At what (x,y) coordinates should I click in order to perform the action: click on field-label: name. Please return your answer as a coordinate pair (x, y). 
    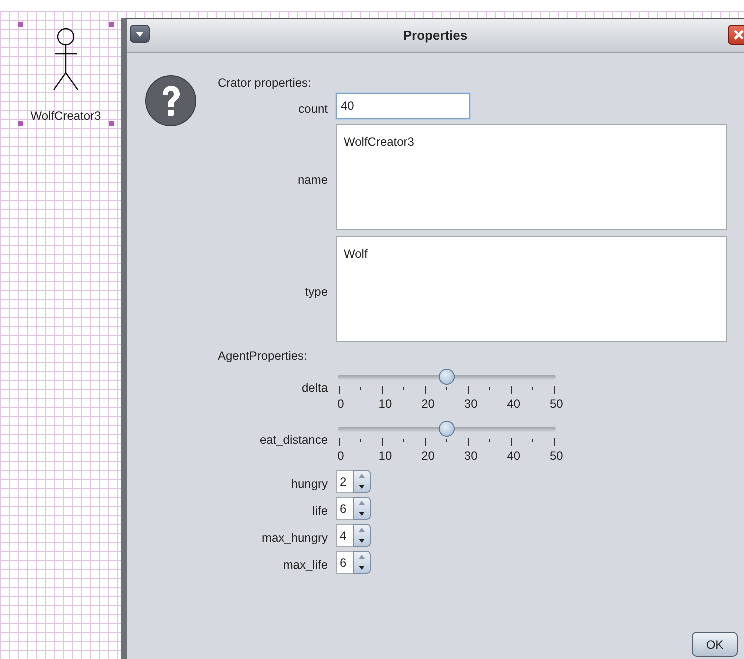
    Looking at the image, I should click on (313, 180).